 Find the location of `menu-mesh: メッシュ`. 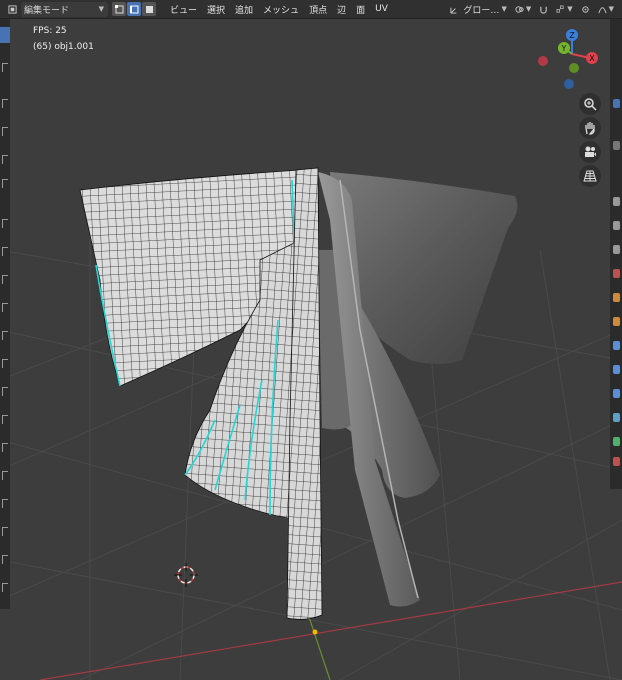

menu-mesh: メッシュ is located at coordinates (281, 9).